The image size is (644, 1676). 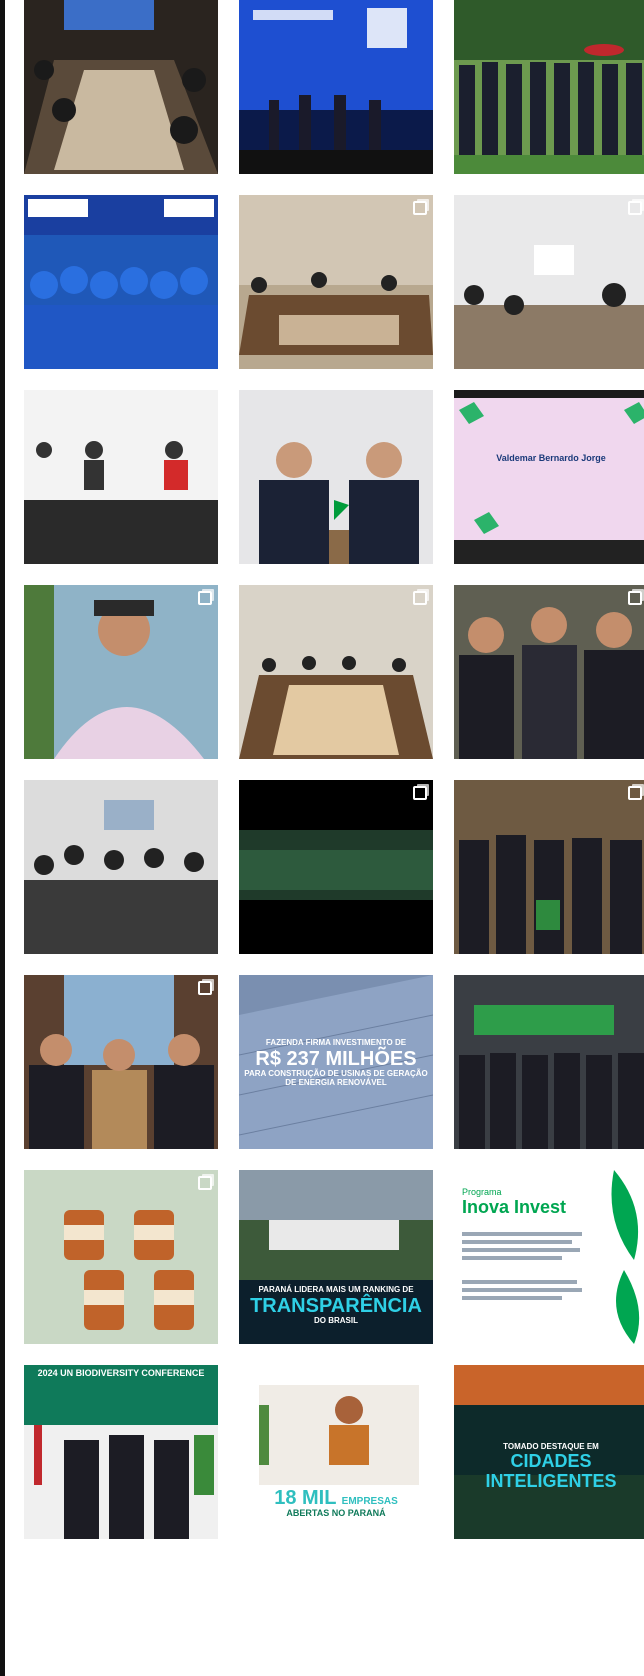 I want to click on conference-photo, so click(x=121, y=87).